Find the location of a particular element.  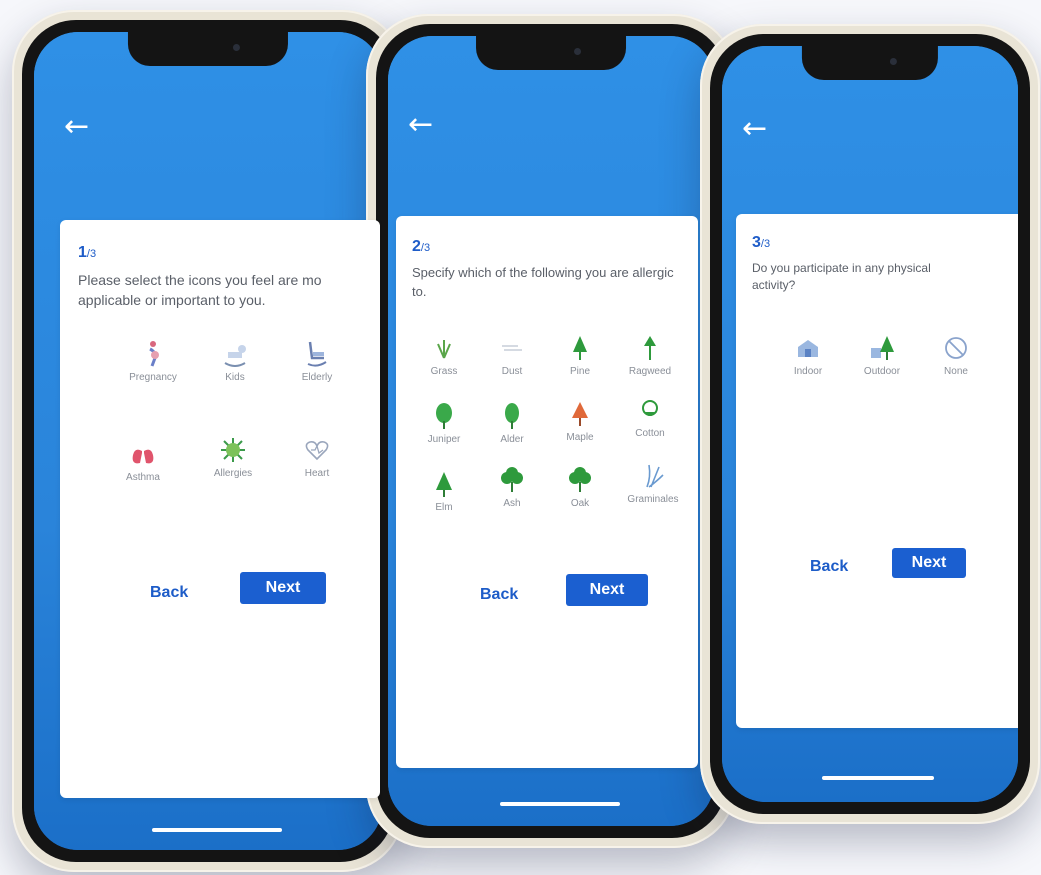

rocking-chair-icon is located at coordinates (317, 354).